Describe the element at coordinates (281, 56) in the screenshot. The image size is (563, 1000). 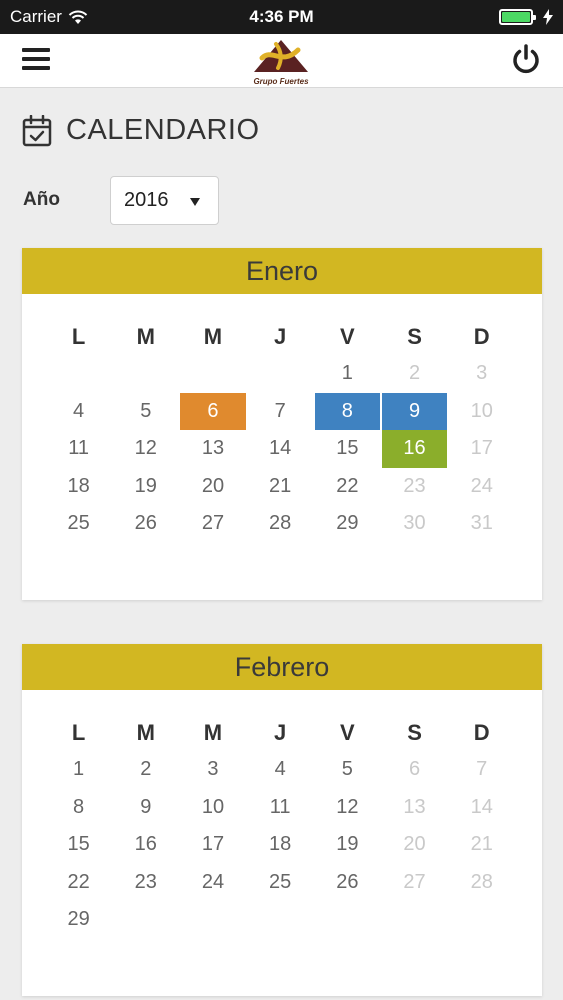
I see `logo-mark-icon` at that location.